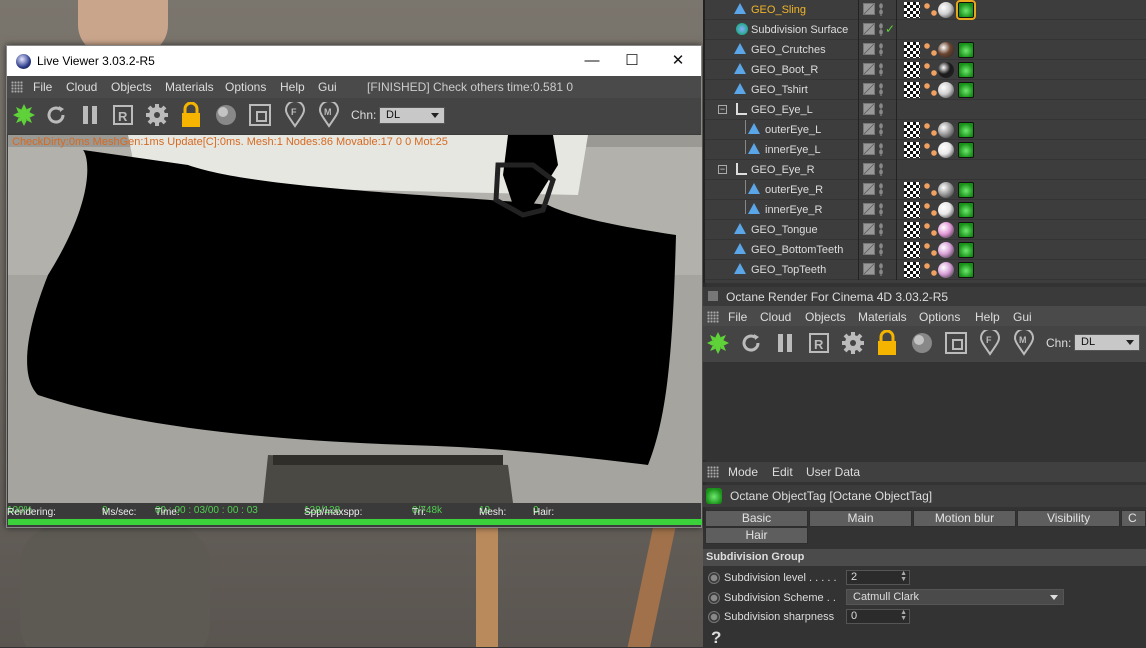 The image size is (1146, 648). I want to click on object-name: GEO_TopTeeth, so click(788, 270).